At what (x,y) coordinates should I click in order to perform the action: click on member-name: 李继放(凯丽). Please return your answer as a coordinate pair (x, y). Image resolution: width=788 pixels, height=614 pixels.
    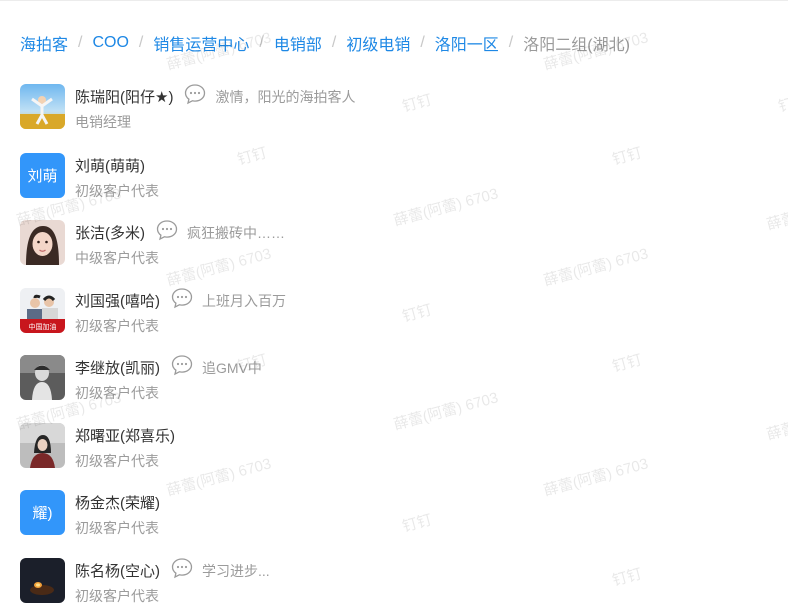
    Looking at the image, I should click on (117, 368).